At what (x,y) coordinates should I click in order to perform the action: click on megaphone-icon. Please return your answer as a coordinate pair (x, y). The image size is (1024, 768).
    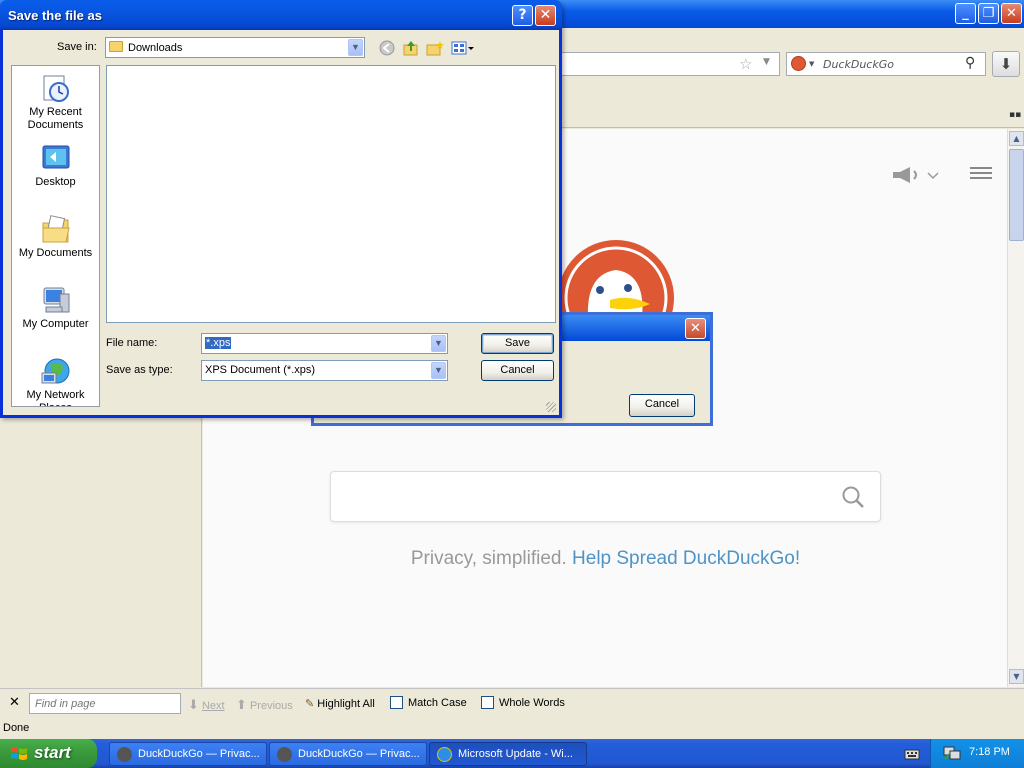
    Looking at the image, I should click on (915, 175).